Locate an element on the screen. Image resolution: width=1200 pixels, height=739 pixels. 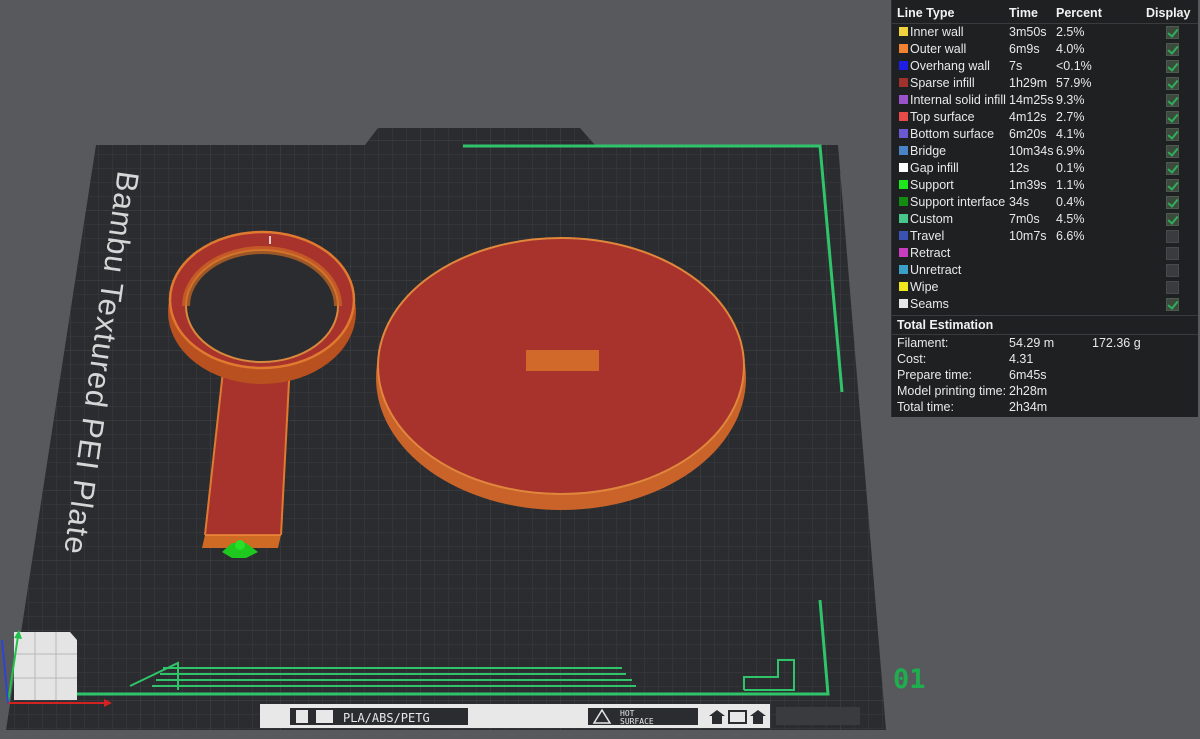
total-value: 2h34m is located at coordinates (1028, 407).